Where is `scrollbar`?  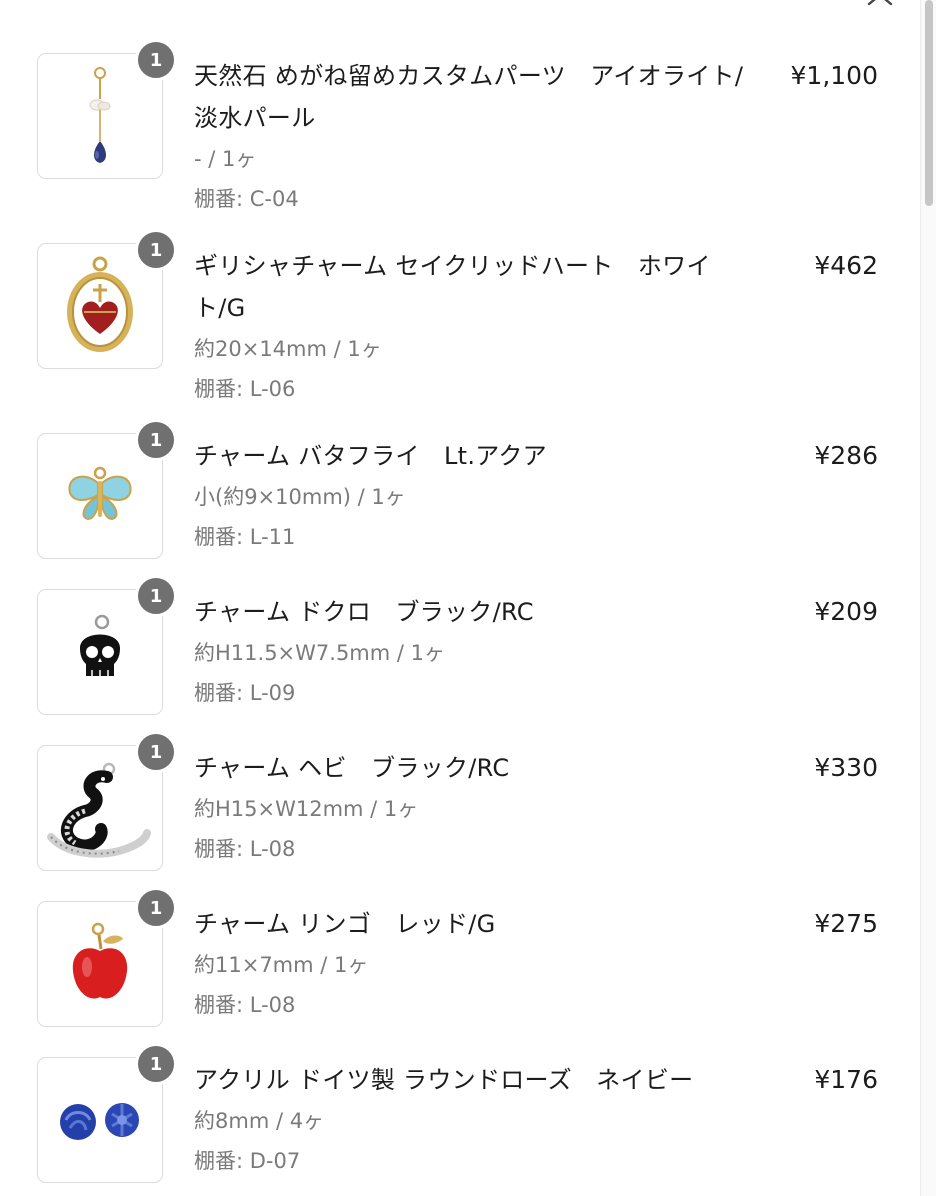 scrollbar is located at coordinates (928, 598).